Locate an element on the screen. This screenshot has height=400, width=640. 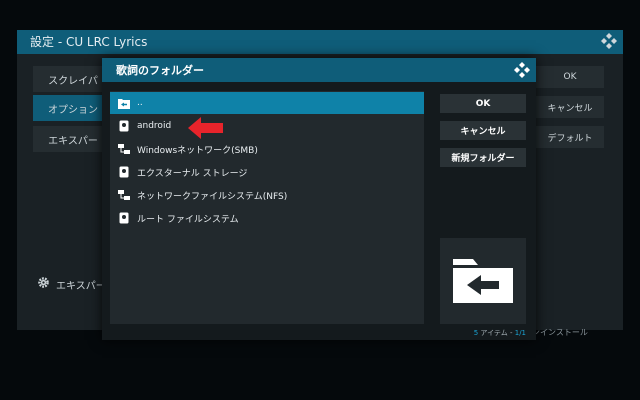
item-count-label: アイテム is located at coordinates (494, 333).